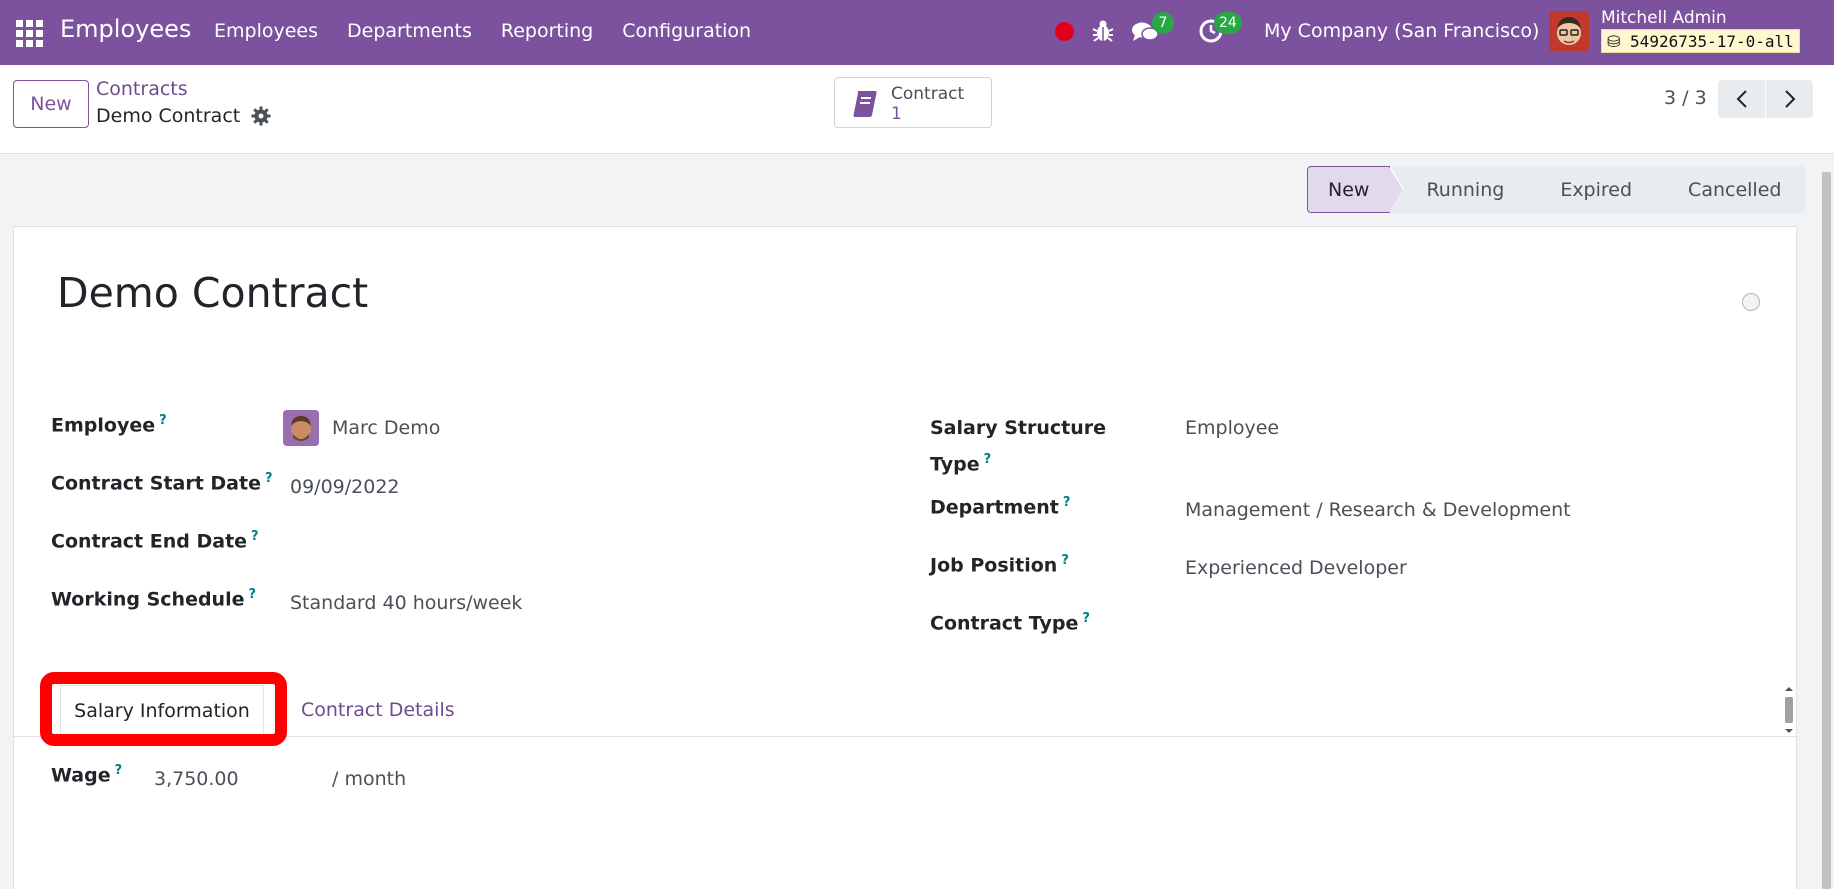  What do you see at coordinates (148, 599) in the screenshot?
I see `working-schedule-label-text: Working Schedule` at bounding box center [148, 599].